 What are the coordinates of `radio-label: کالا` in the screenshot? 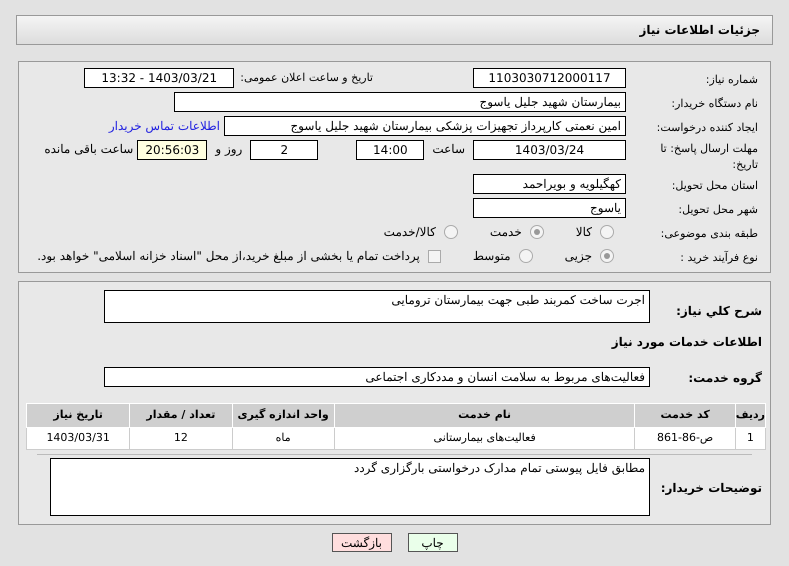 It's located at (584, 232).